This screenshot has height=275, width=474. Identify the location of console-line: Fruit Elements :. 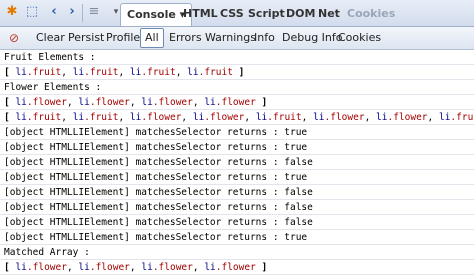
(237, 57).